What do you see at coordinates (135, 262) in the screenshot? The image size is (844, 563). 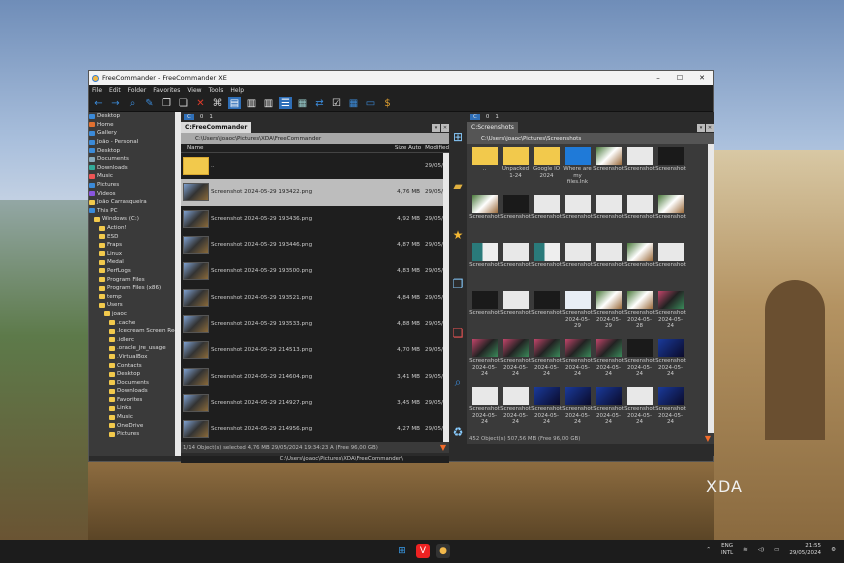 I see `tree-item: Medal` at bounding box center [135, 262].